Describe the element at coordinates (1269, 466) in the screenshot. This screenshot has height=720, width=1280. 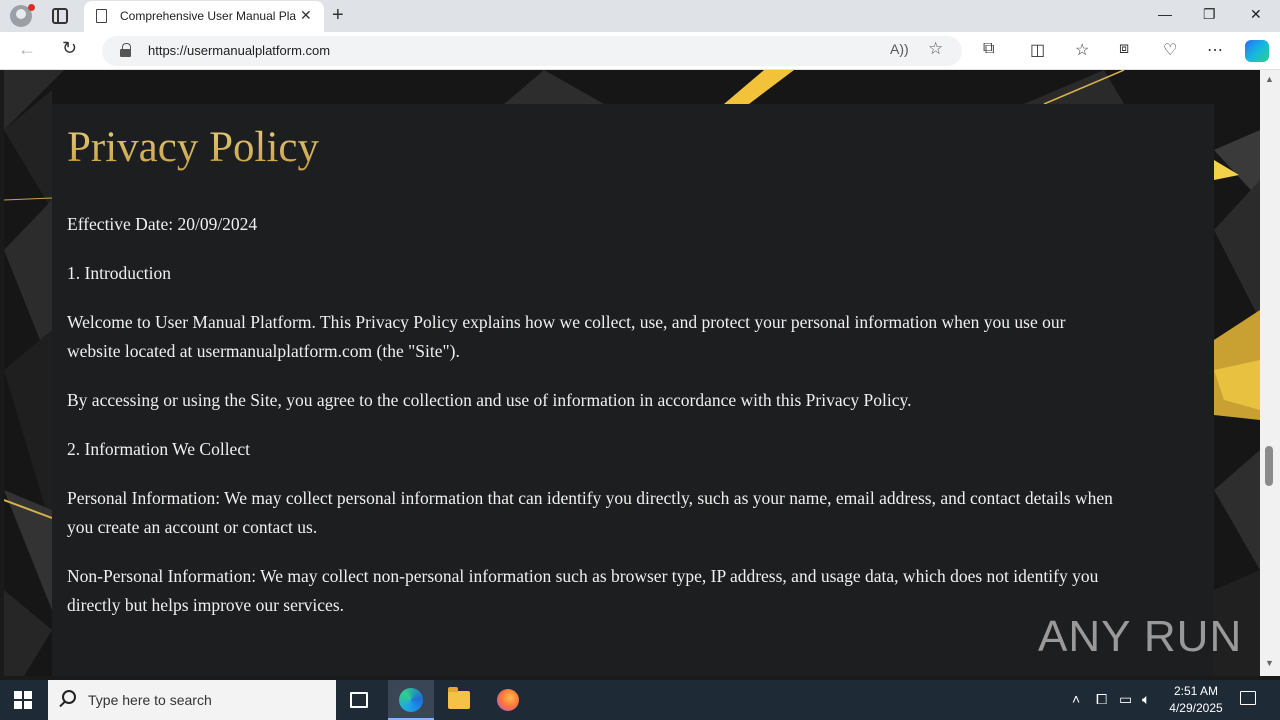
I see `scrollbar-thumb` at that location.